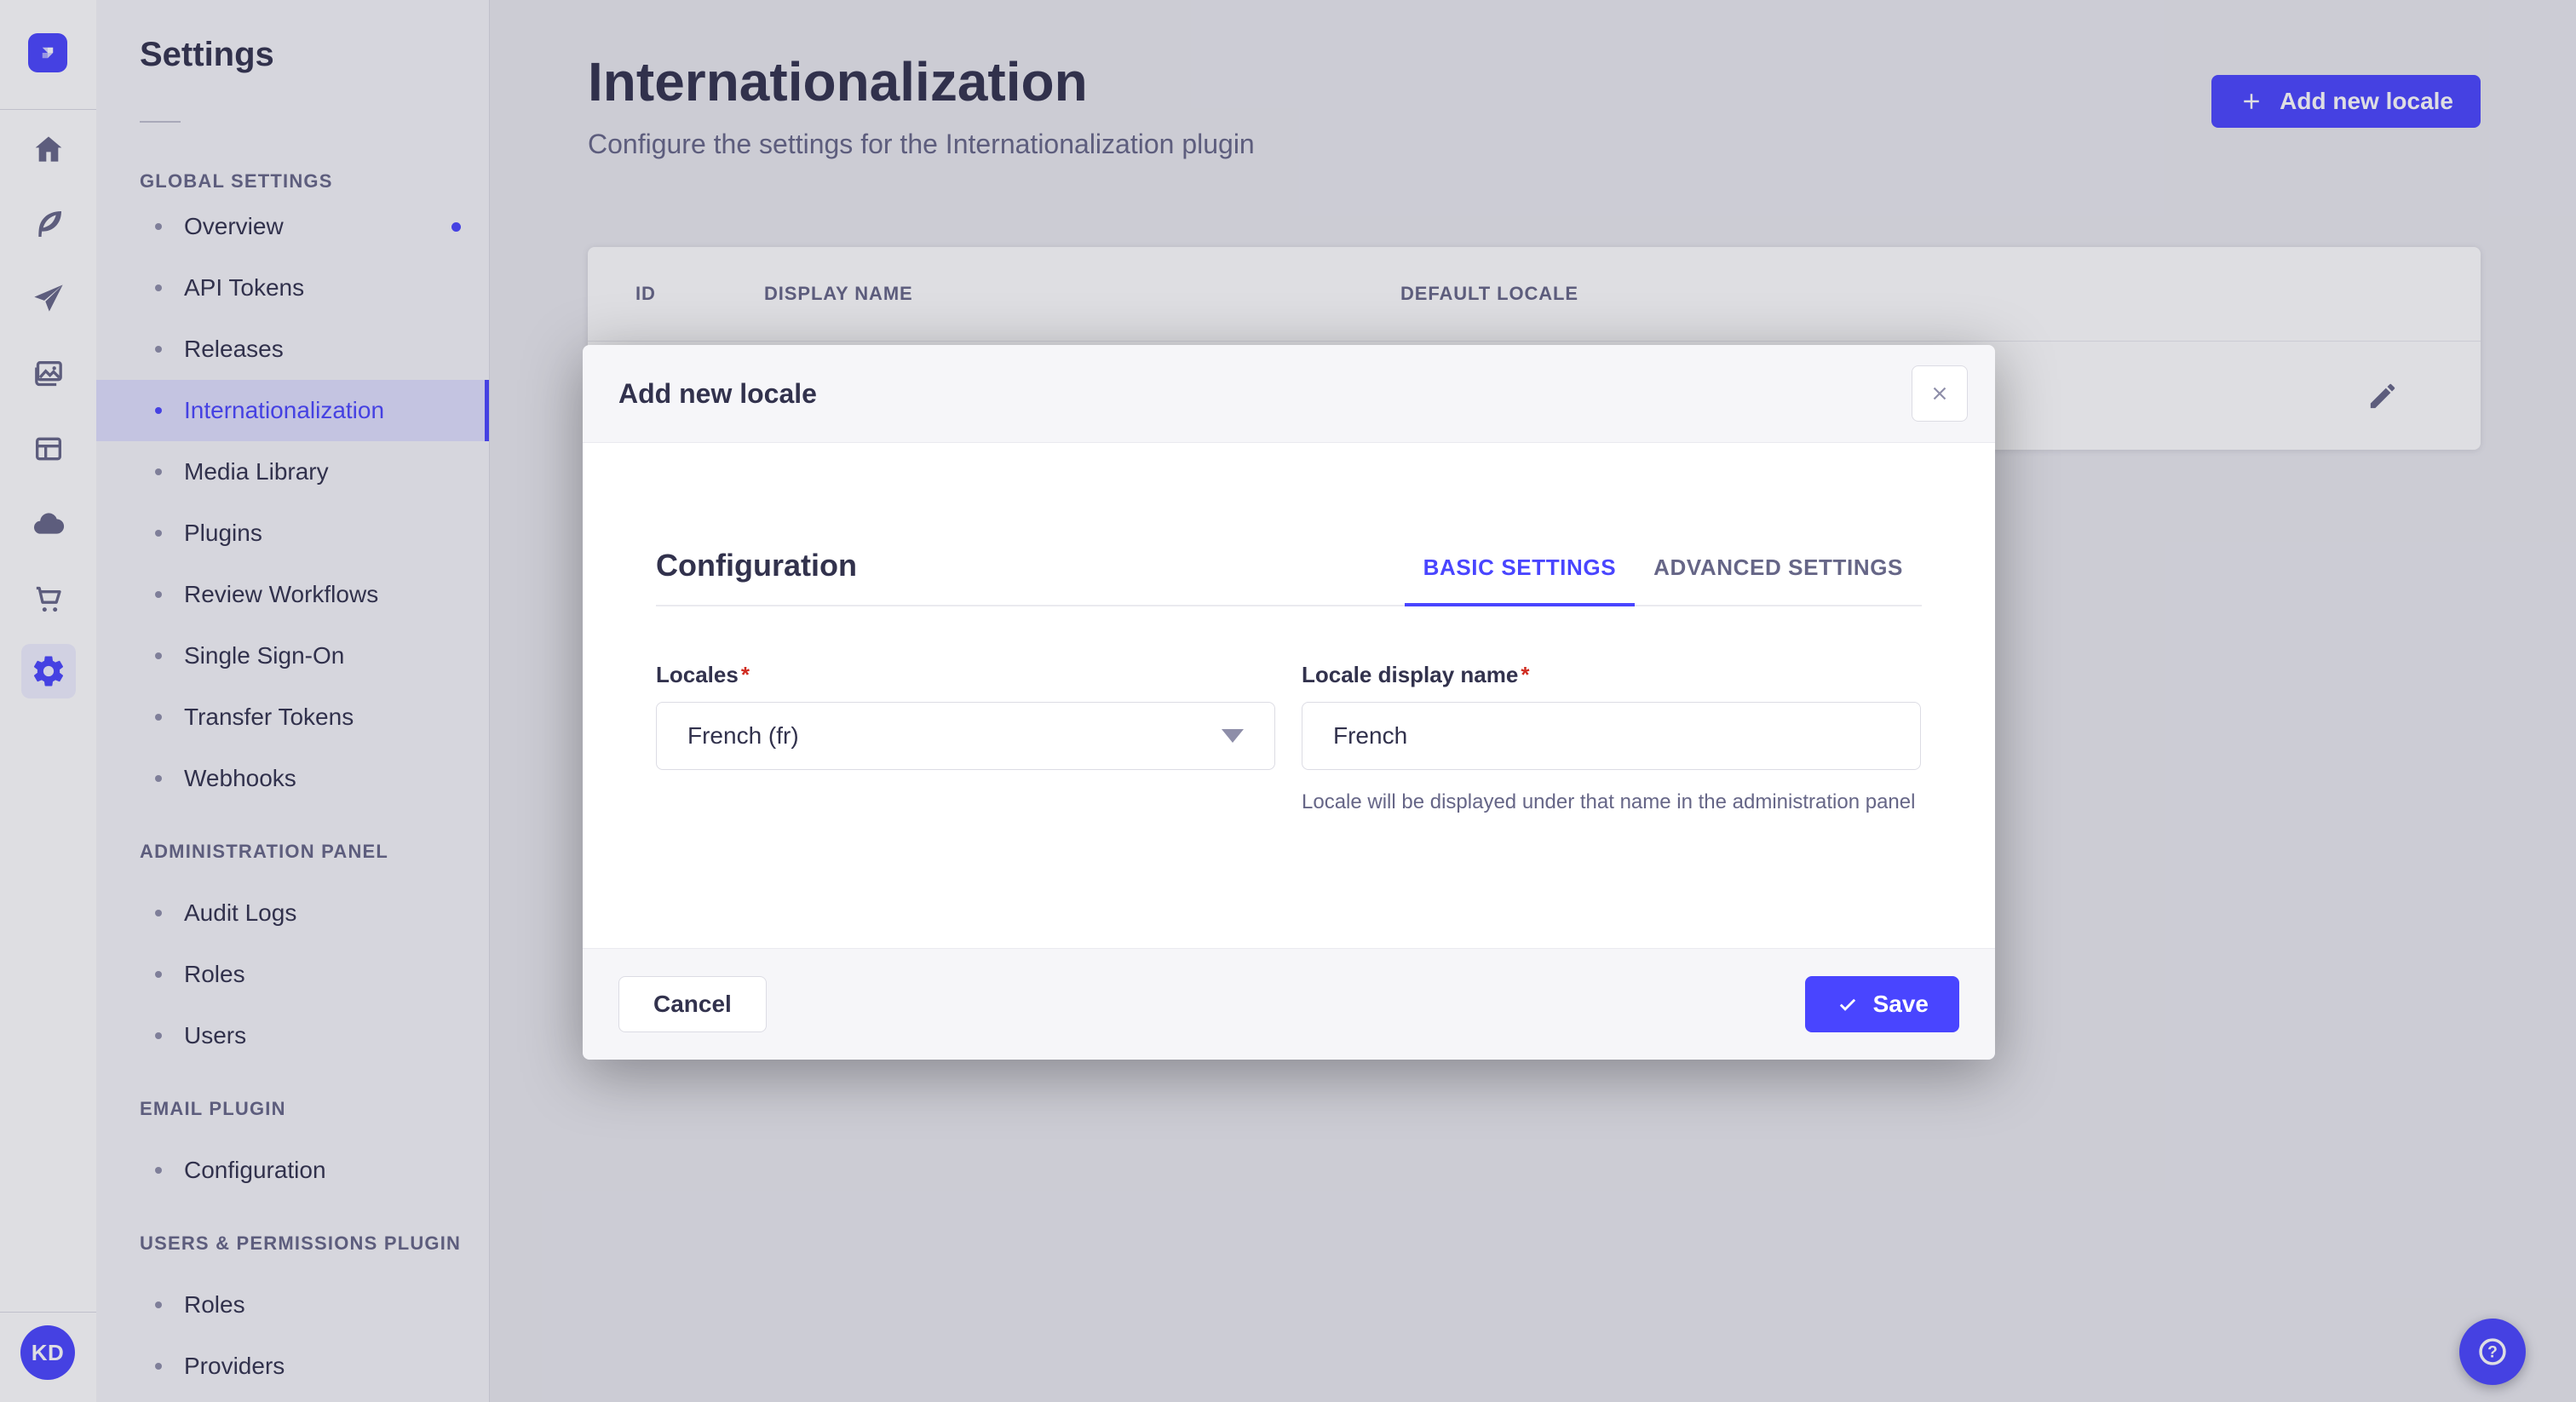 The height and width of the screenshot is (1402, 2576). Describe the element at coordinates (966, 736) in the screenshot. I see `locales-select: French (fr)` at that location.